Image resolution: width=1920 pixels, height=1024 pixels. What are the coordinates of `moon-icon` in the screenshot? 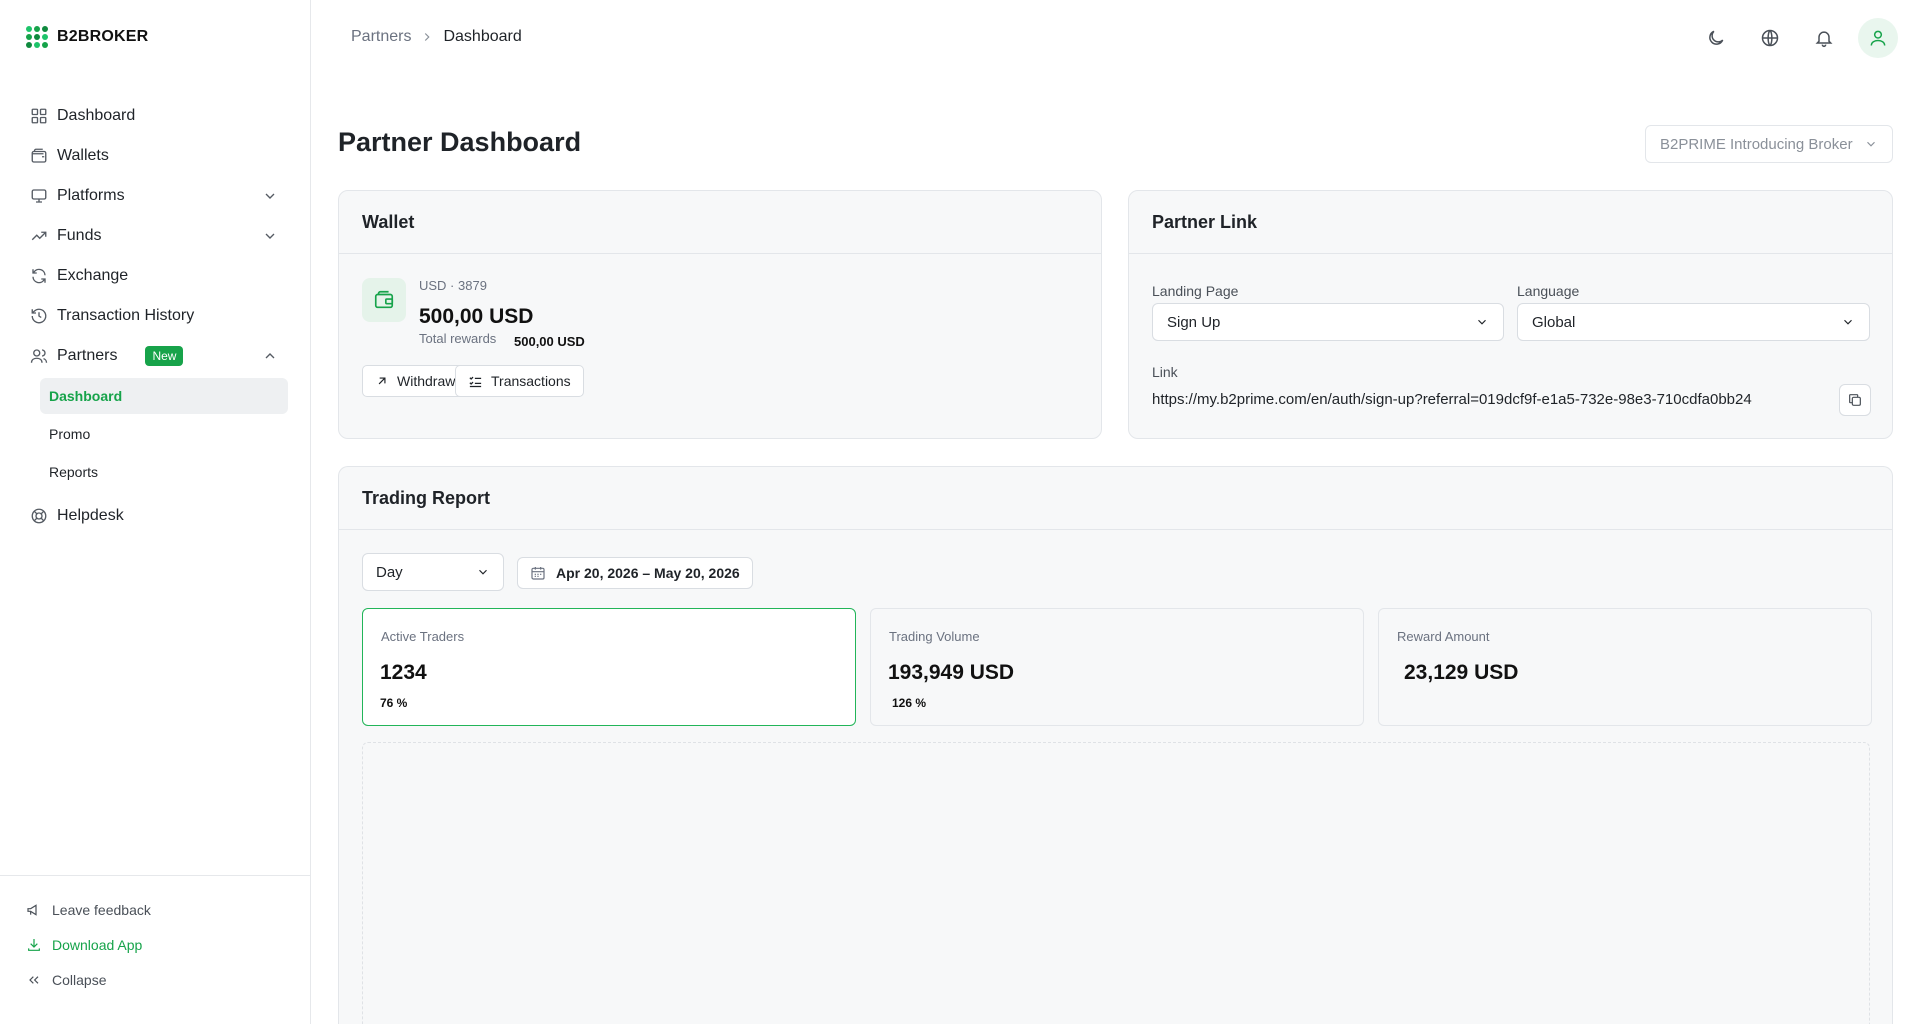 It's located at (1716, 37).